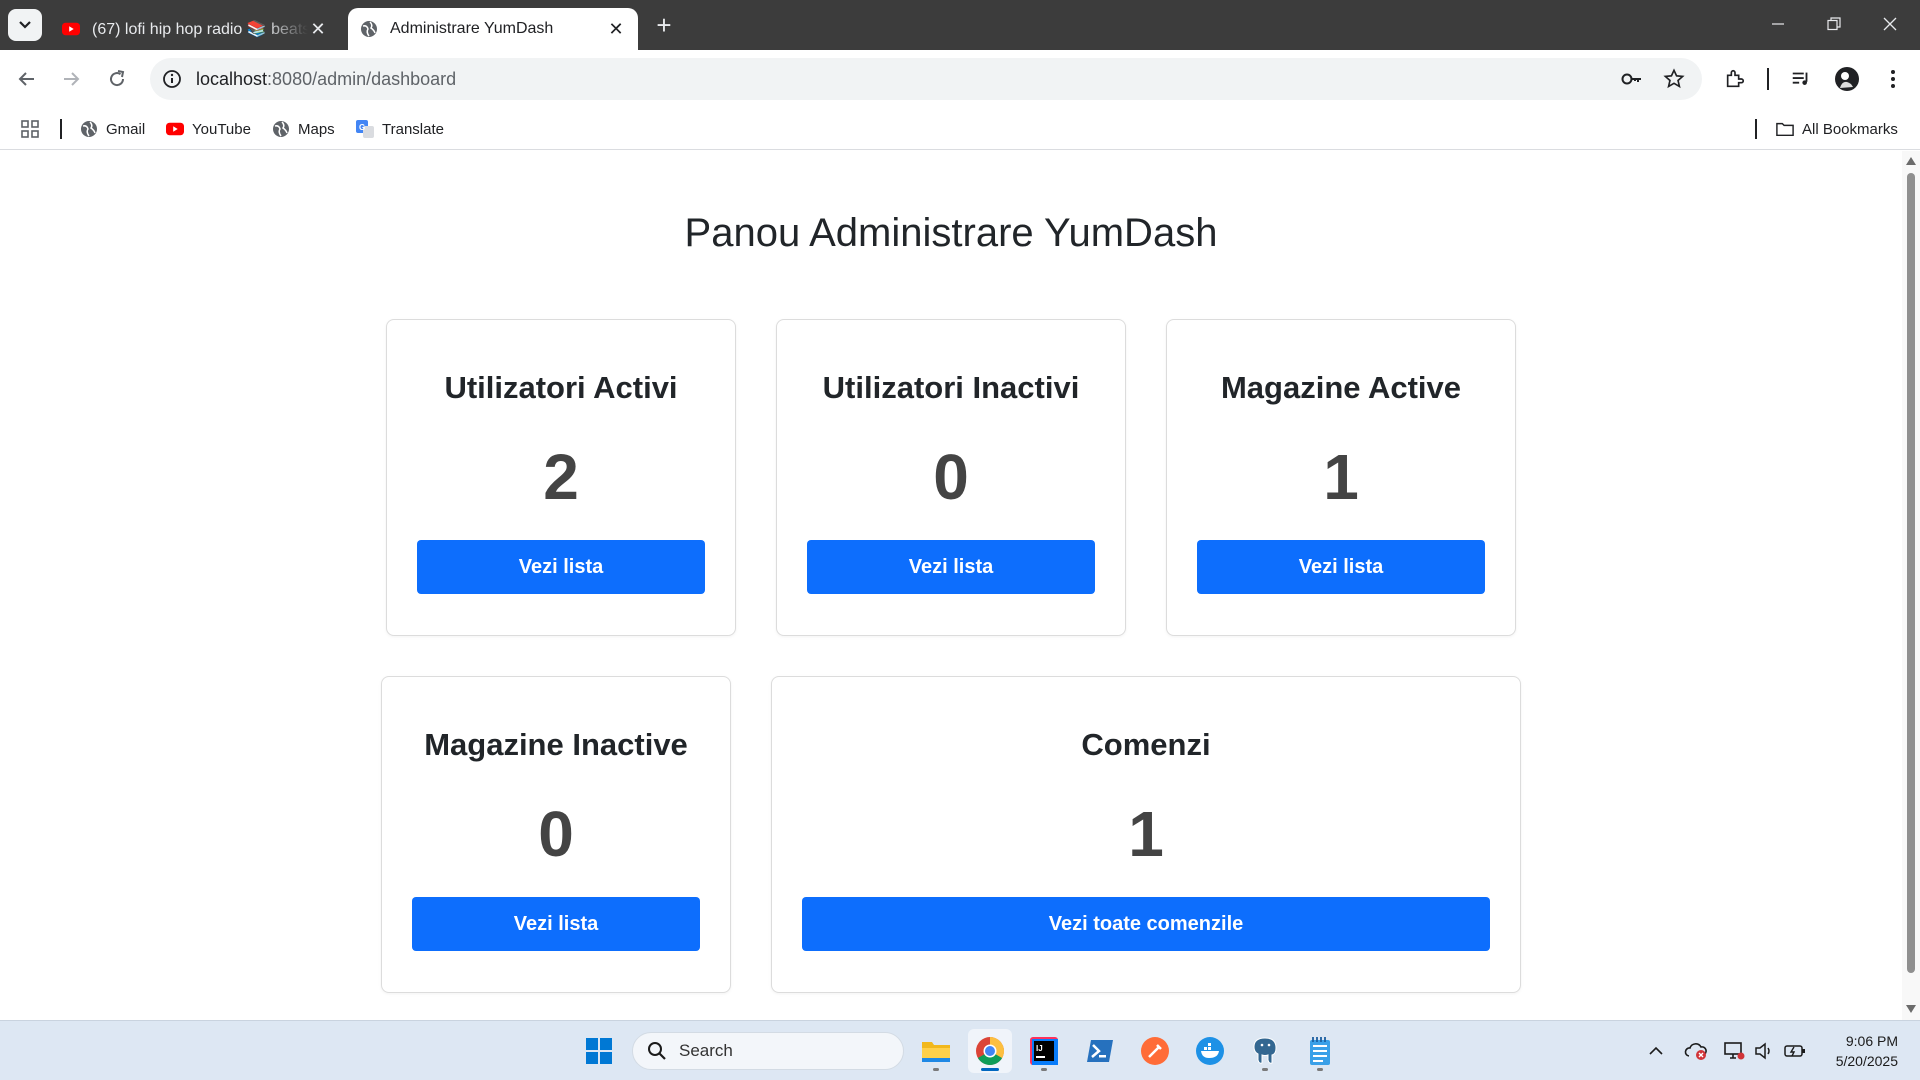 The image size is (1920, 1080). What do you see at coordinates (1632, 79) in the screenshot?
I see `key-icon` at bounding box center [1632, 79].